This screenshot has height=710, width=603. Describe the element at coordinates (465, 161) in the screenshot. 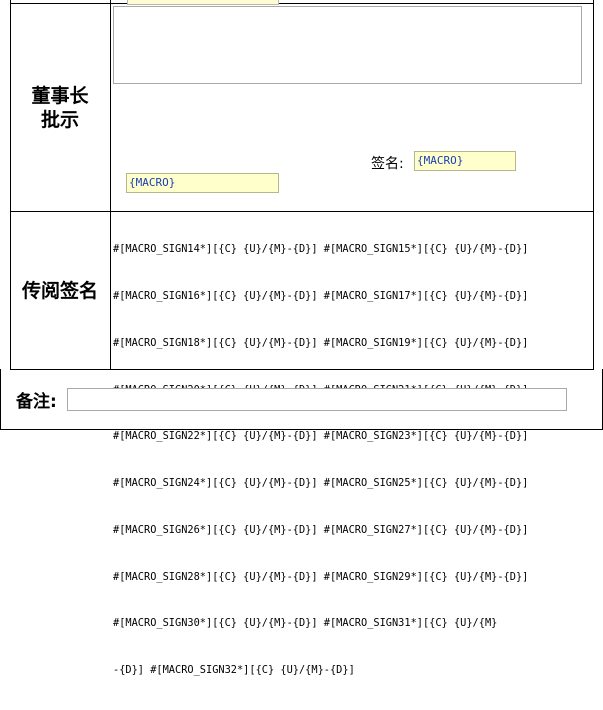

I see `chairman-sign-field: {MACRO}` at that location.